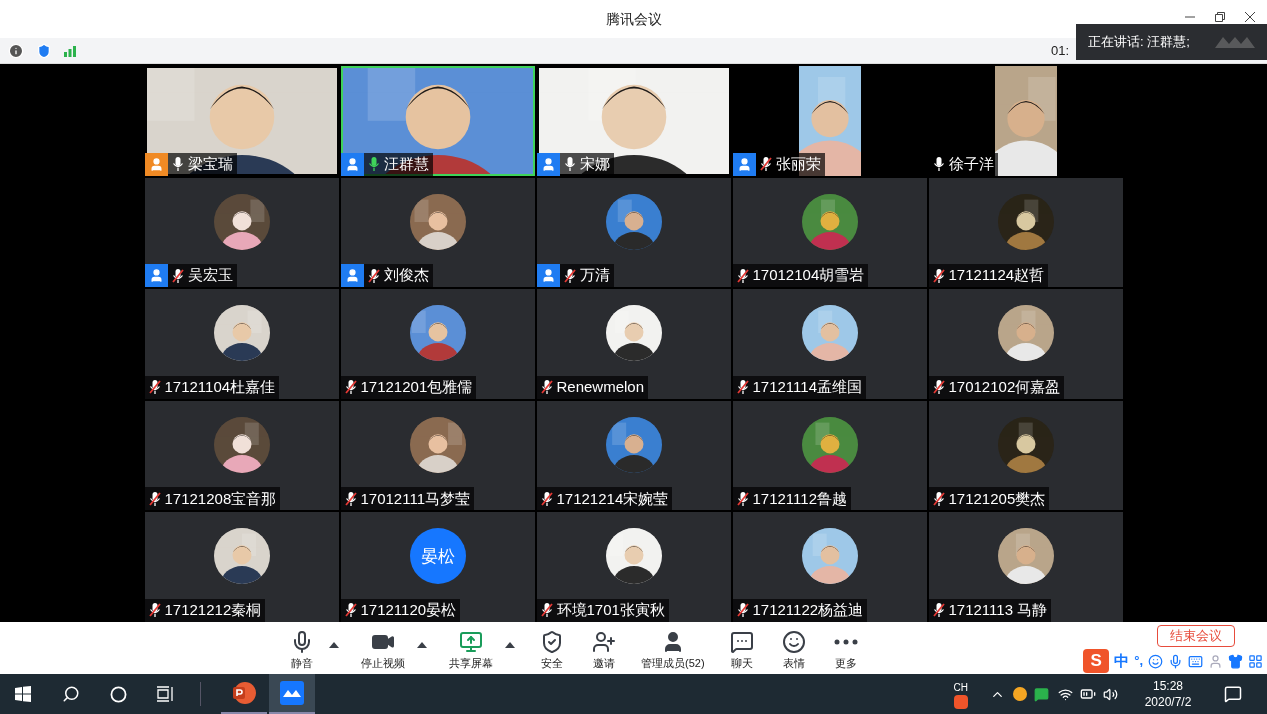  Describe the element at coordinates (16, 50) in the screenshot. I see `info-icon` at that location.